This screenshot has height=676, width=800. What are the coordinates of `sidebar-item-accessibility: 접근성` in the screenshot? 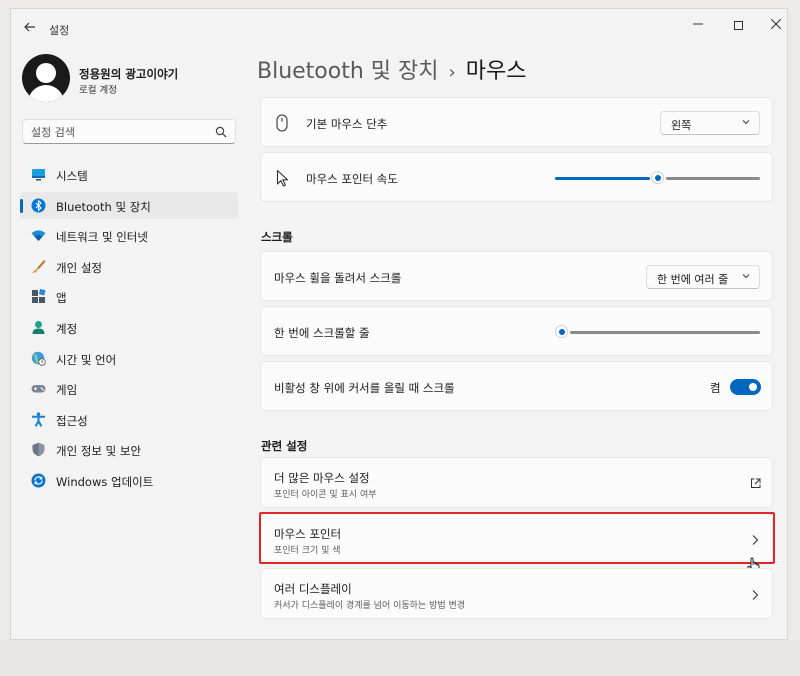 It's located at (129, 419).